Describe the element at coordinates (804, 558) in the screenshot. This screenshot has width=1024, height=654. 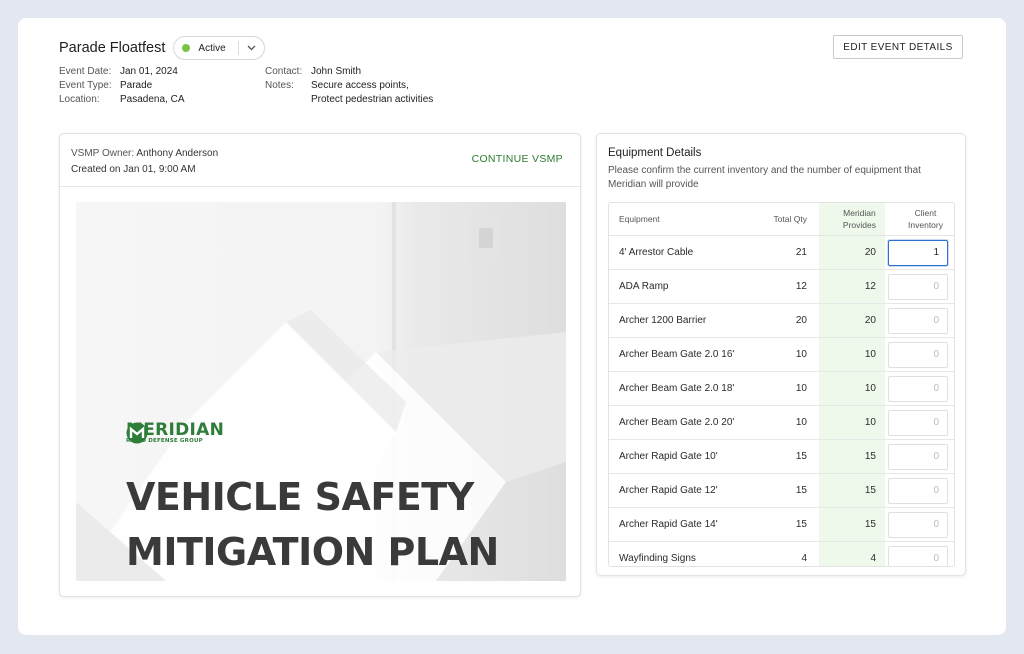
I see `total-qty: 4` at that location.